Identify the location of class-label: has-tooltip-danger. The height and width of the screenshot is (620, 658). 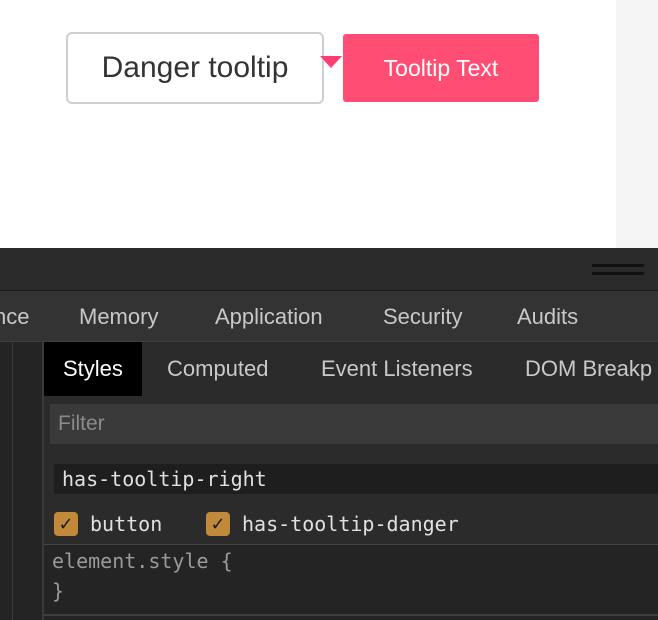
(350, 524).